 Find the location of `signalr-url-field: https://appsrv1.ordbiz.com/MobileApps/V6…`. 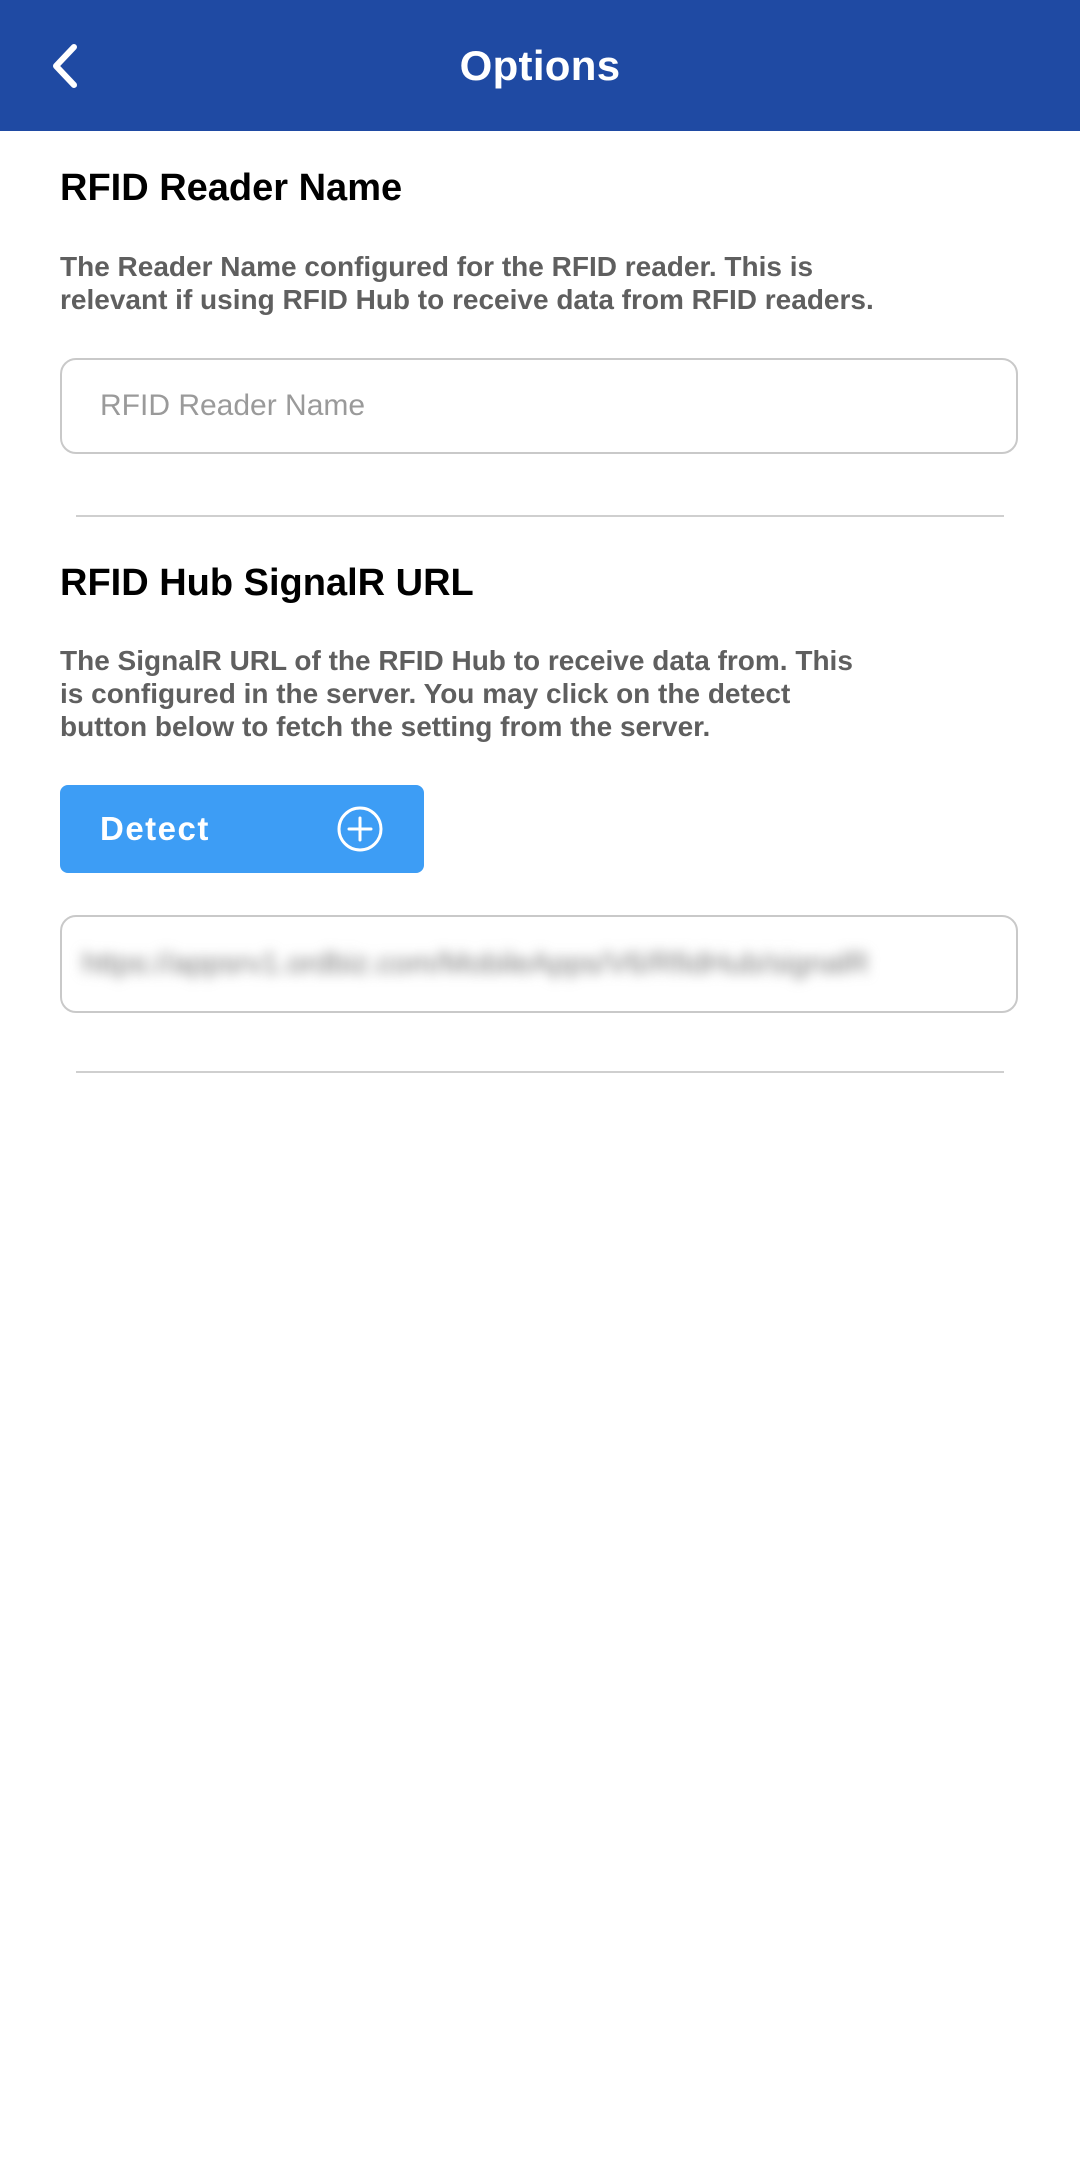

signalr-url-field: https://appsrv1.ordbiz.com/MobileApps/V6… is located at coordinates (539, 964).